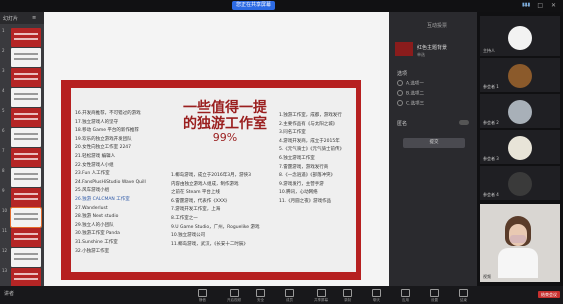  I want to click on slide-text-line: 31.Sunshine 工作室, so click(96, 242).